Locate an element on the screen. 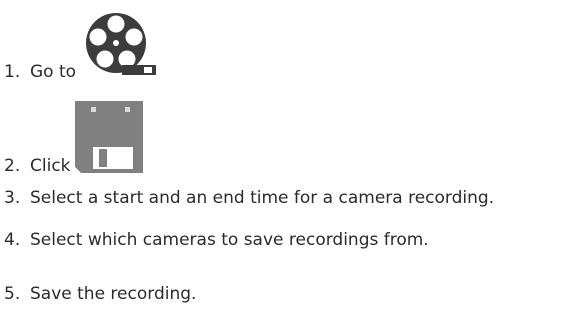 Image resolution: width=562 pixels, height=330 pixels. step-number: 5. is located at coordinates (12, 294).